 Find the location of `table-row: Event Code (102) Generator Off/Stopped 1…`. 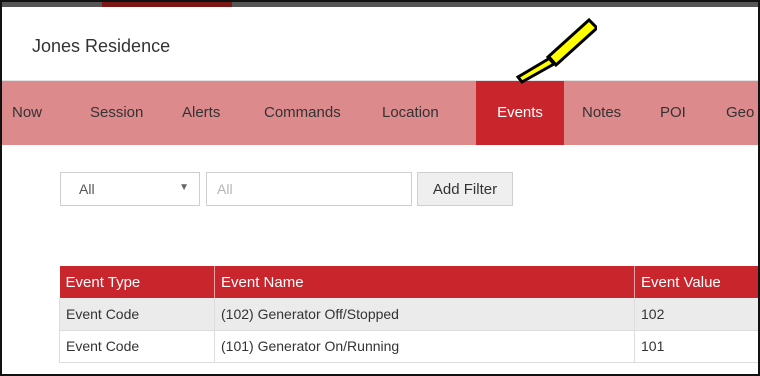

table-row: Event Code (102) Generator Off/Stopped 1… is located at coordinates (408, 314).